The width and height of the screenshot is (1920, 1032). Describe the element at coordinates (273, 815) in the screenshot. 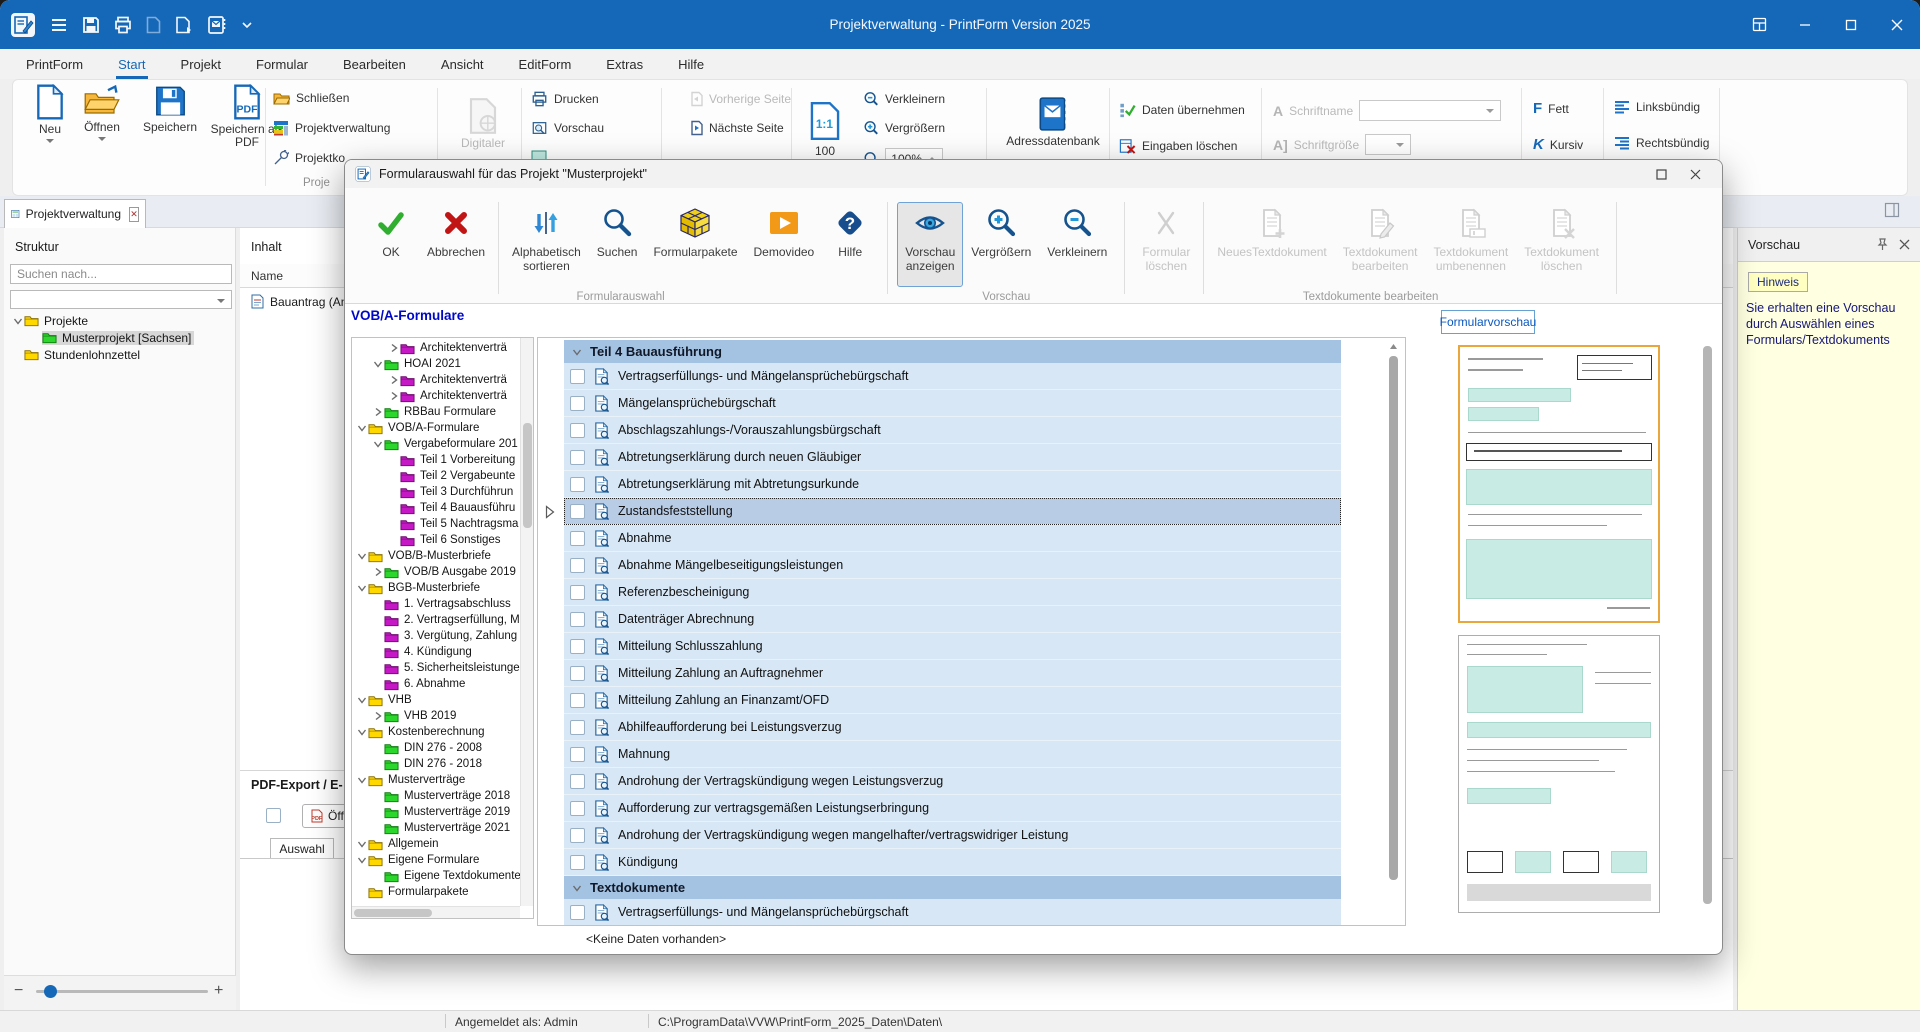

I see `pdf-export-checkbox` at that location.